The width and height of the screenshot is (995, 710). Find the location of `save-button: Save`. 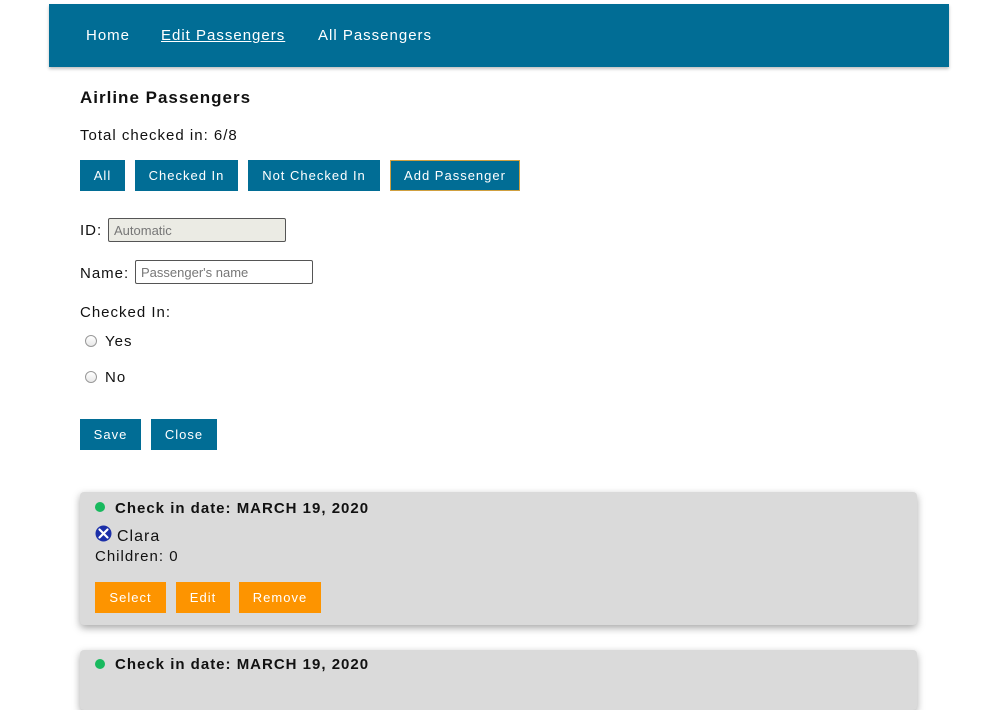

save-button: Save is located at coordinates (110, 434).